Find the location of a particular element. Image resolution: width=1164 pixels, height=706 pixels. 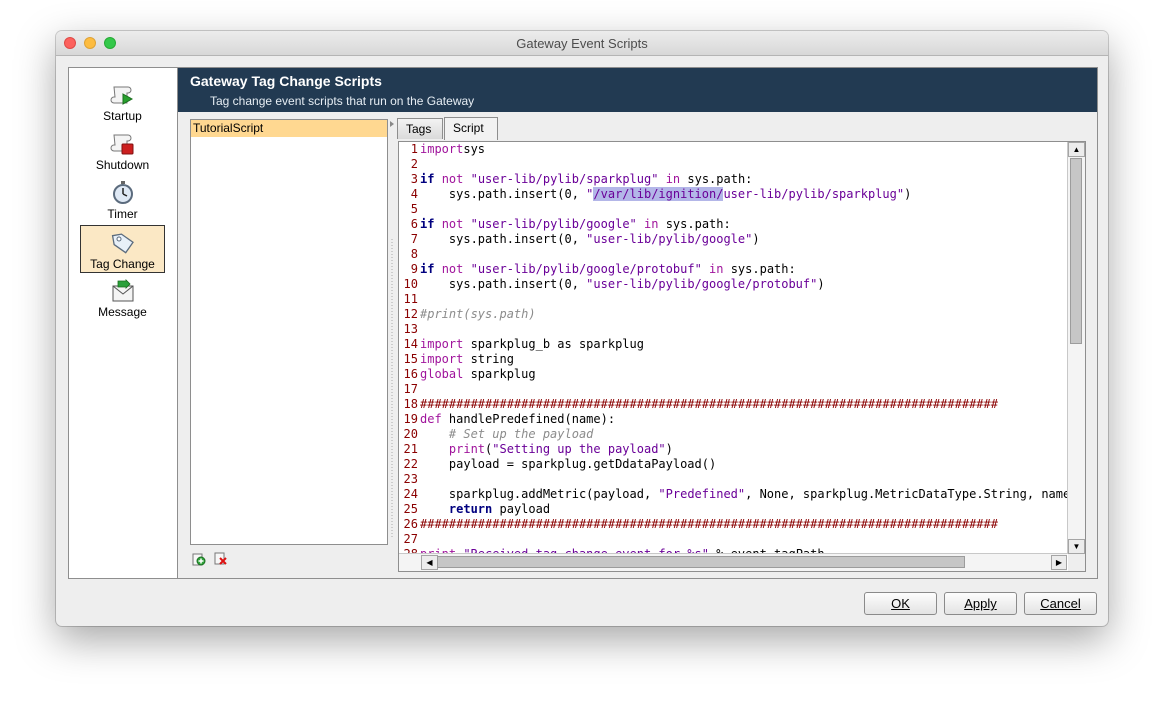

horizontal-scrollbar: ◀ ▶ is located at coordinates (733, 562).